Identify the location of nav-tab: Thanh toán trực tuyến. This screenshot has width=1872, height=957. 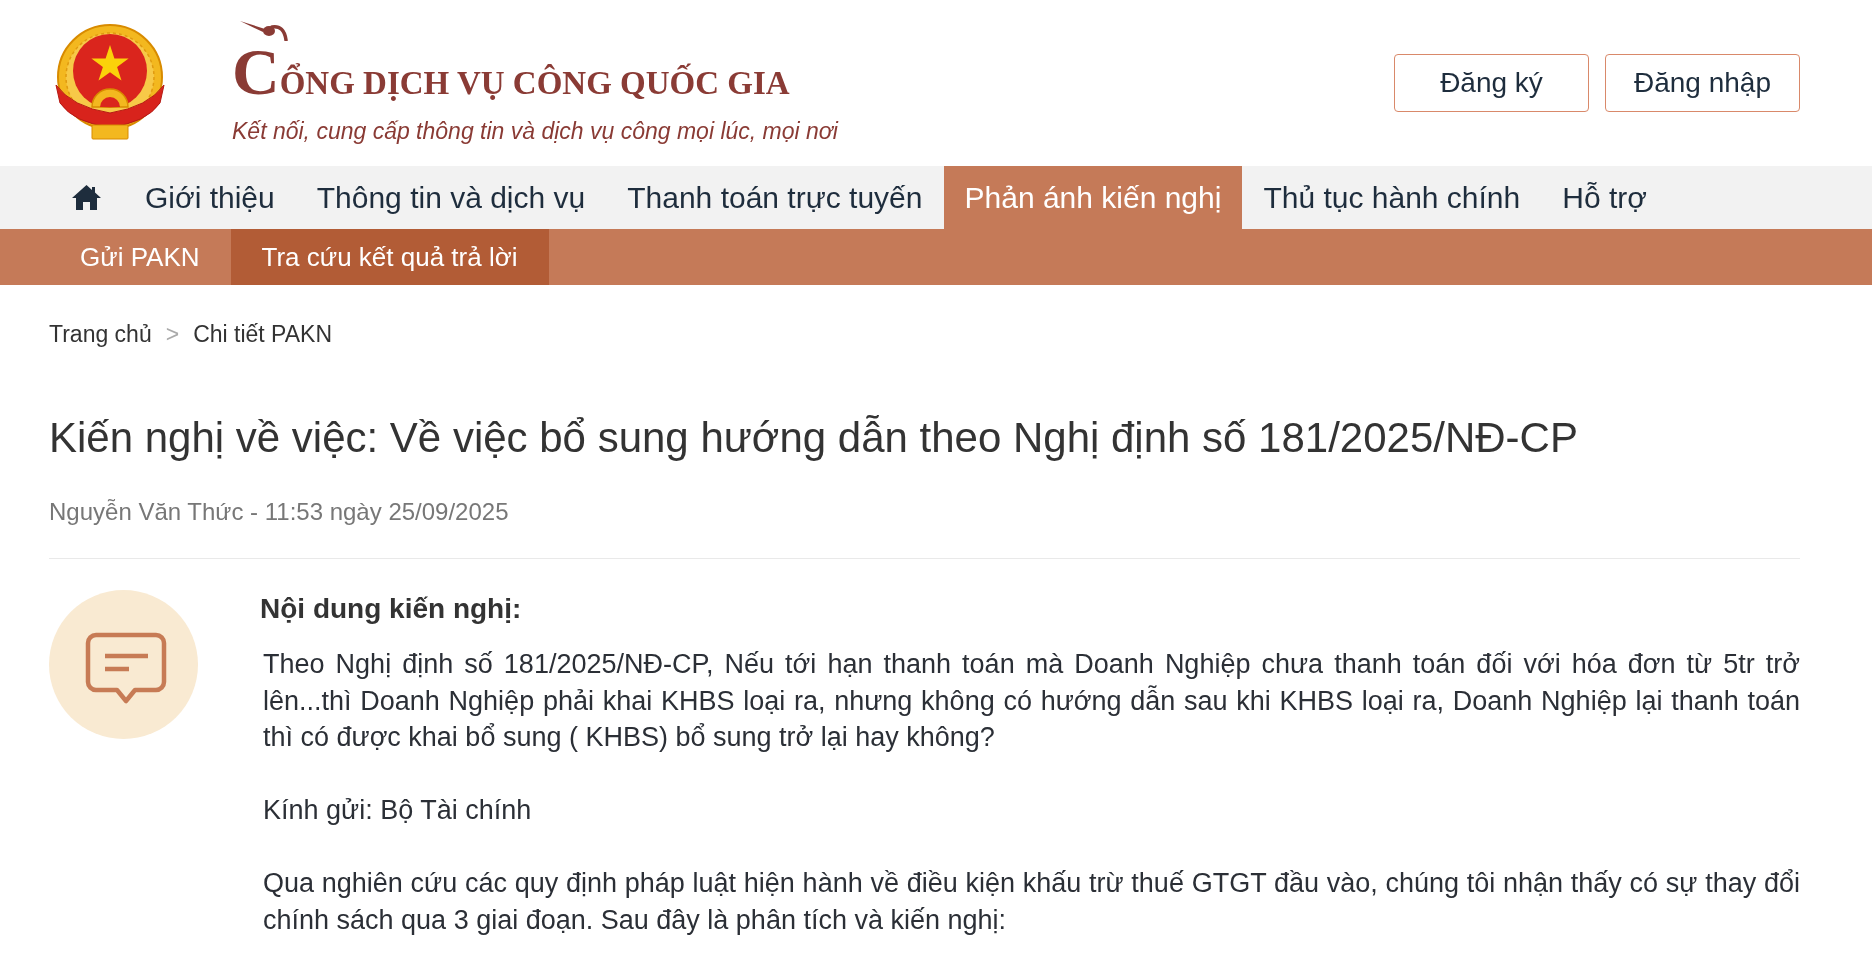
(775, 197).